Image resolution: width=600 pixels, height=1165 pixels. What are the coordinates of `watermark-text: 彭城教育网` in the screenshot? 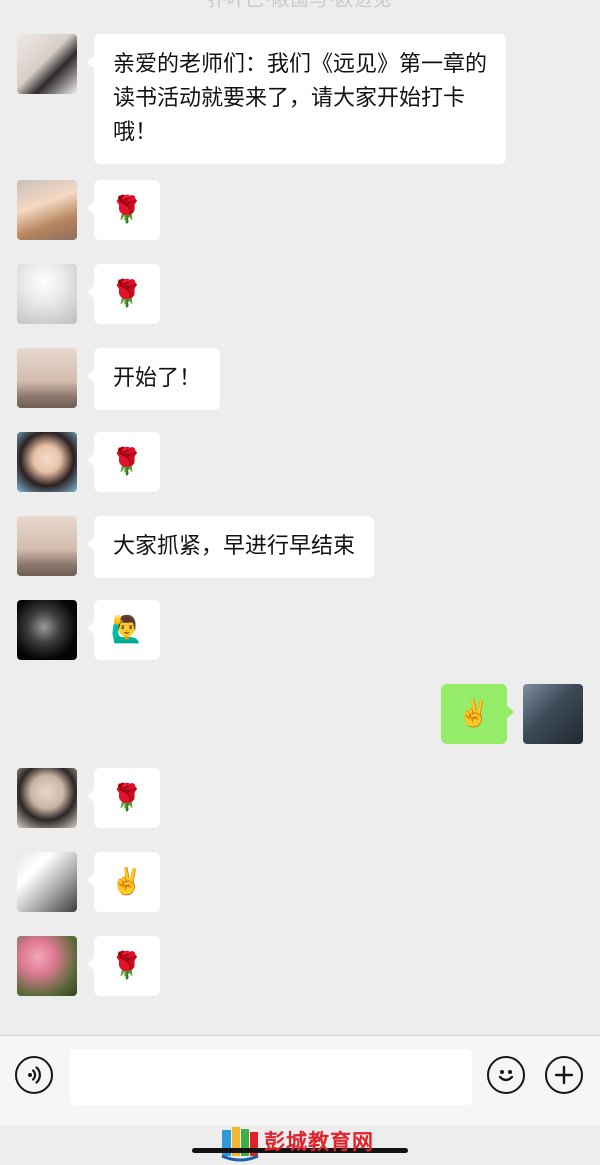 It's located at (319, 1142).